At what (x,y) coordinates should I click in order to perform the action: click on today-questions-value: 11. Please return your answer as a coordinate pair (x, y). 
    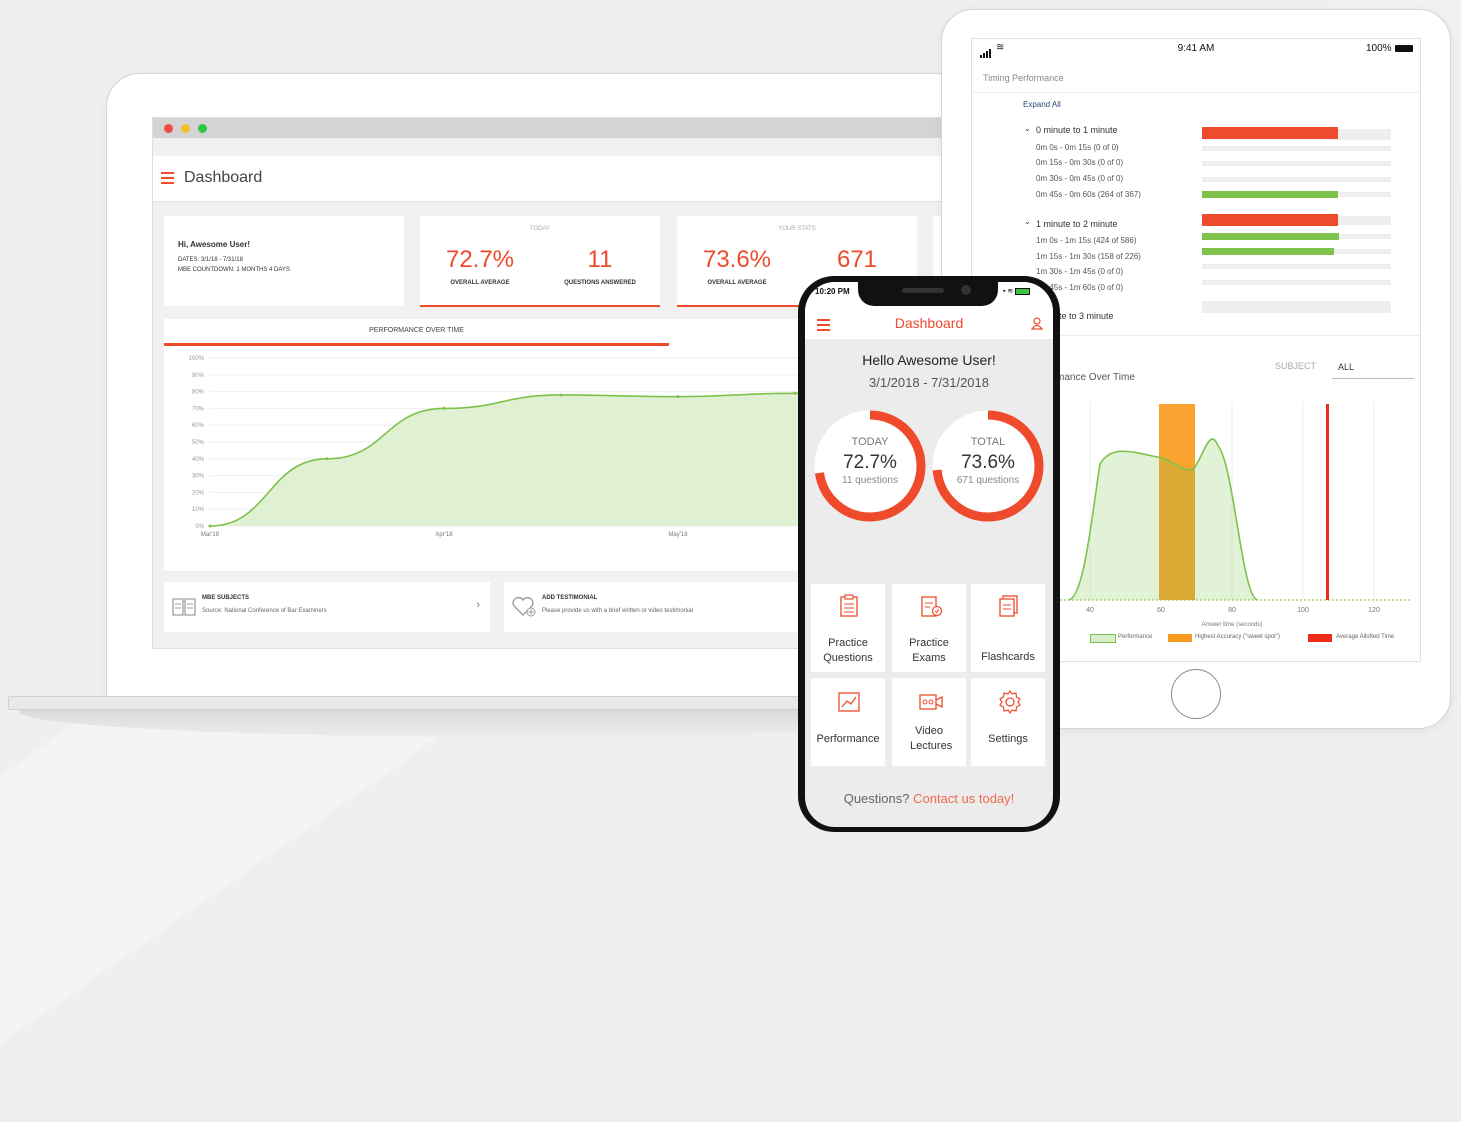
    Looking at the image, I should click on (600, 259).